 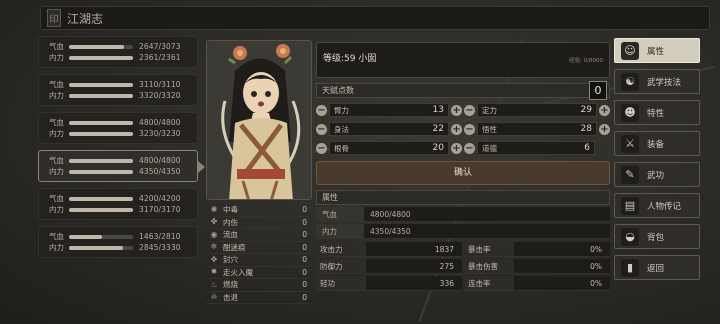 I want to click on attribute-name: 身法, so click(x=341, y=129).